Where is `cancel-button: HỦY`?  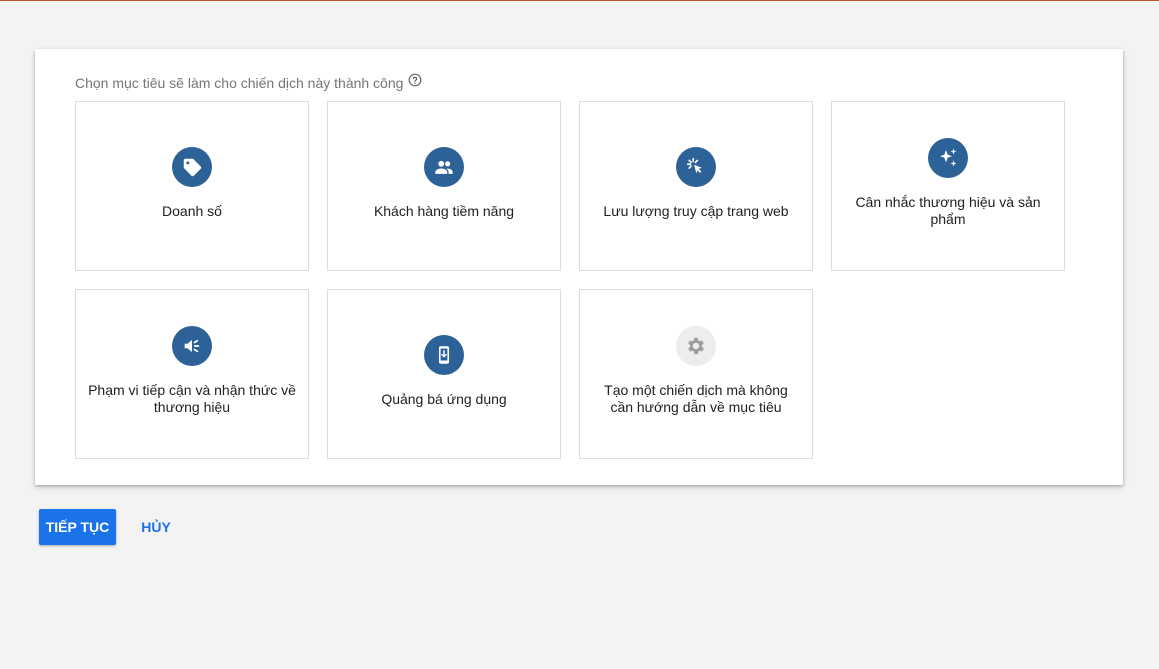
cancel-button: HỦY is located at coordinates (156, 527).